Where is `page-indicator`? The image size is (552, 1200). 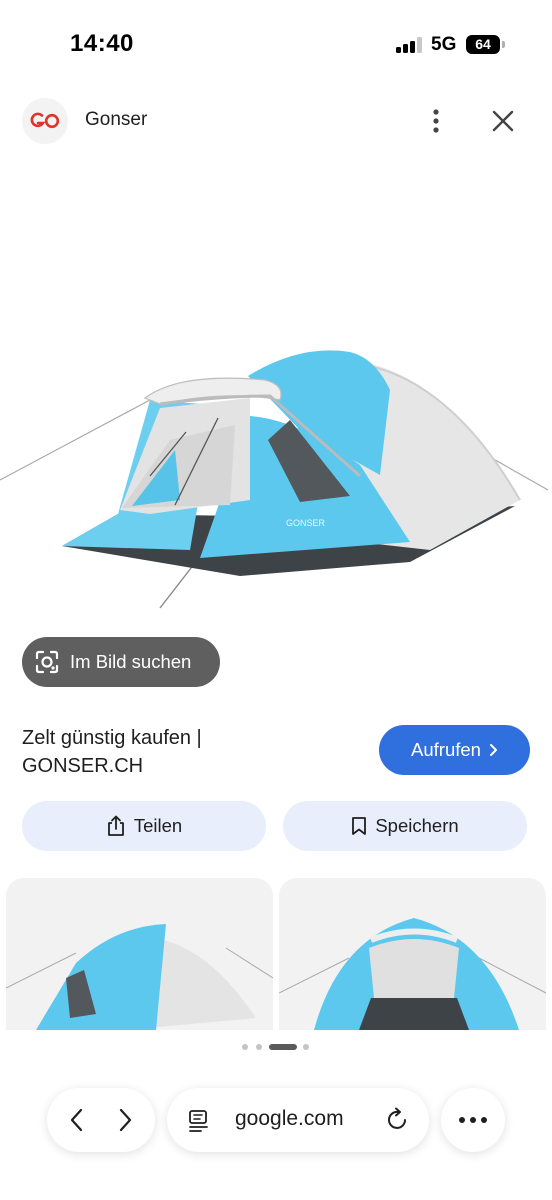 page-indicator is located at coordinates (276, 1048).